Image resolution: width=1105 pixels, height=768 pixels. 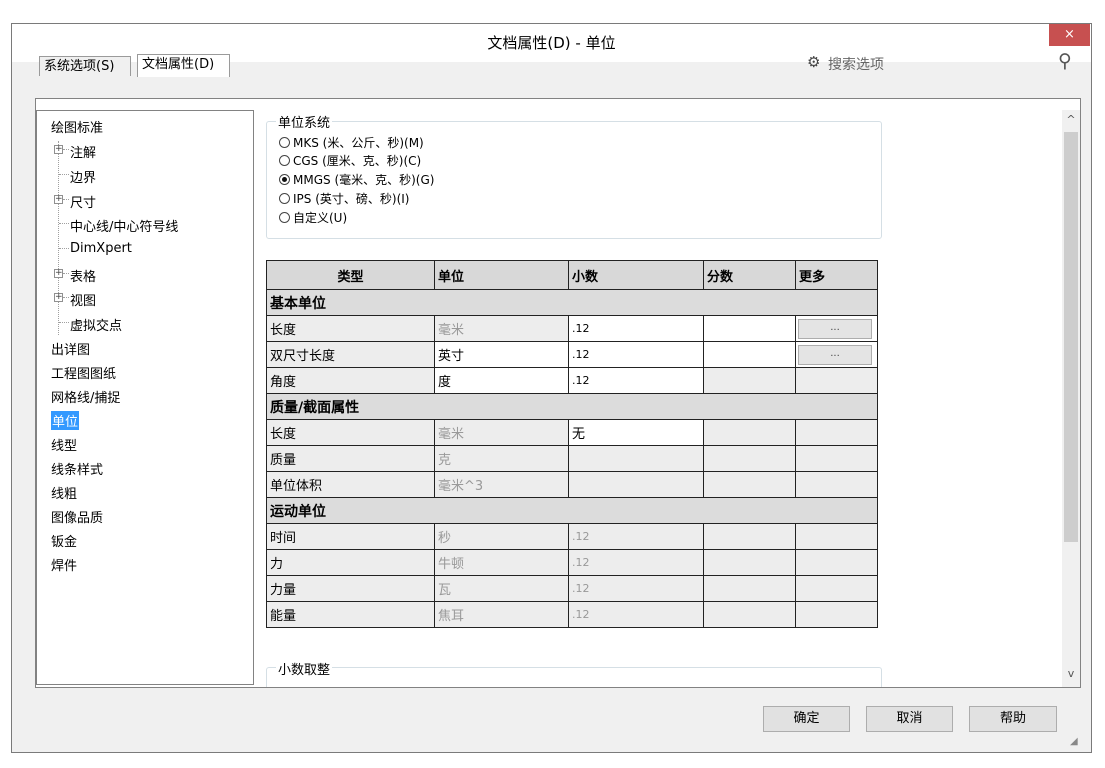 What do you see at coordinates (749, 275) in the screenshot?
I see `header-fractions: 分数` at bounding box center [749, 275].